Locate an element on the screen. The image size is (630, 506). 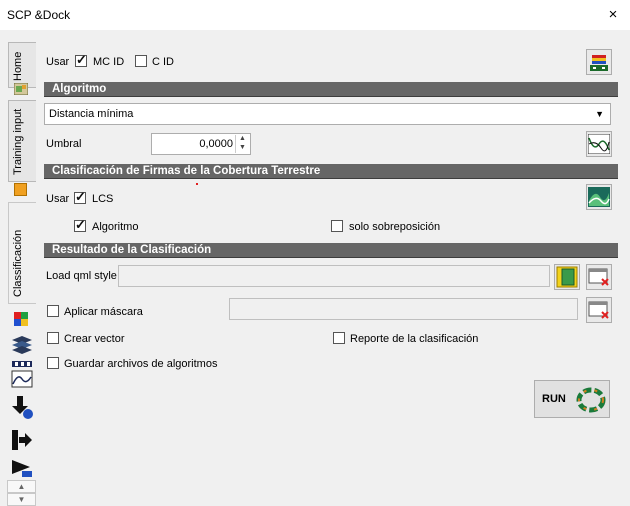
tab-classification: Classificación is located at coordinates (22, 253).